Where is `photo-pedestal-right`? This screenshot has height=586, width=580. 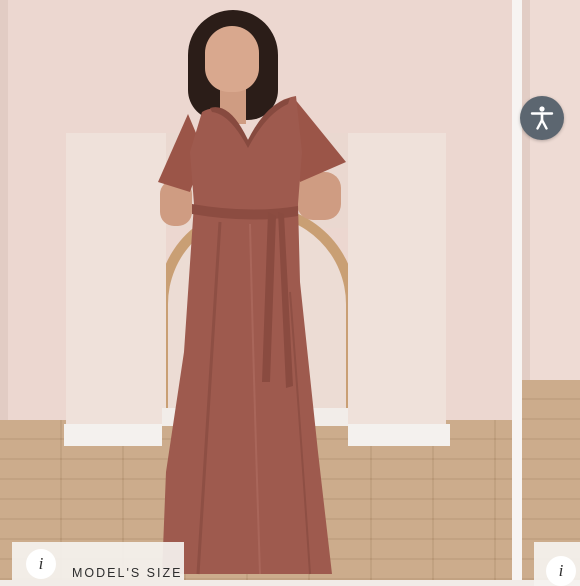 photo-pedestal-right is located at coordinates (397, 279).